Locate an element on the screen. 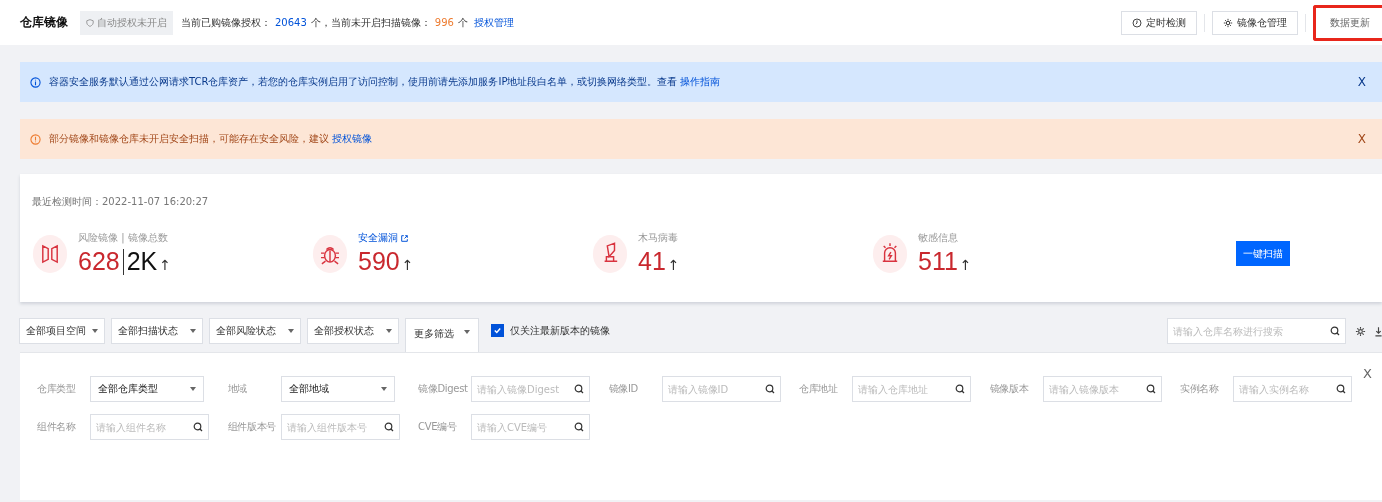 Image resolution: width=1382 pixels, height=502 pixels. stat-total: 2K is located at coordinates (142, 261).